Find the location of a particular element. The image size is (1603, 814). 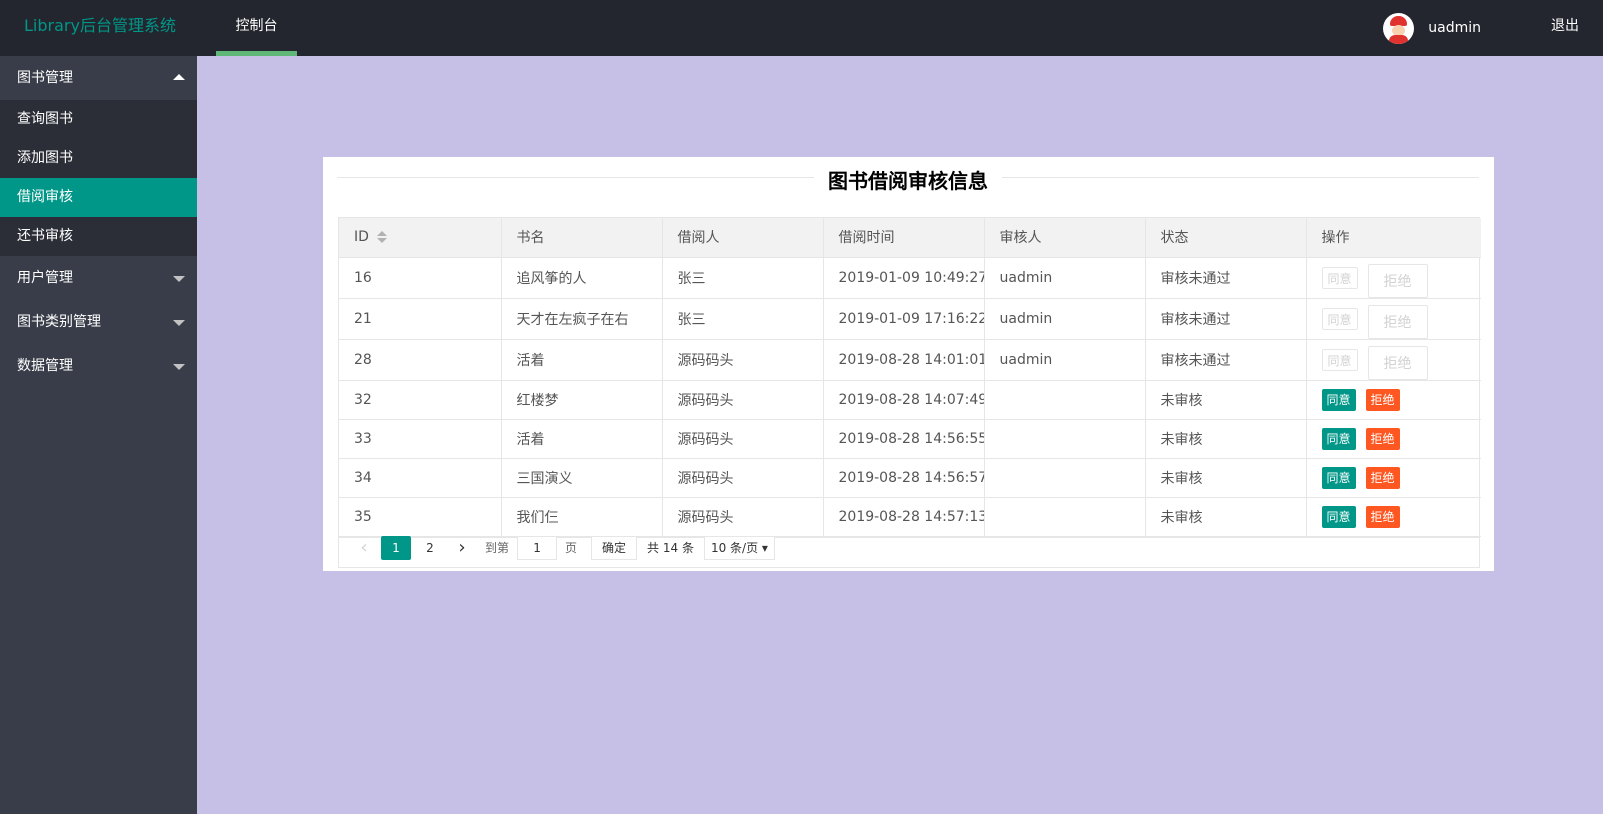

cell-book: 红楼梦 is located at coordinates (582, 400).